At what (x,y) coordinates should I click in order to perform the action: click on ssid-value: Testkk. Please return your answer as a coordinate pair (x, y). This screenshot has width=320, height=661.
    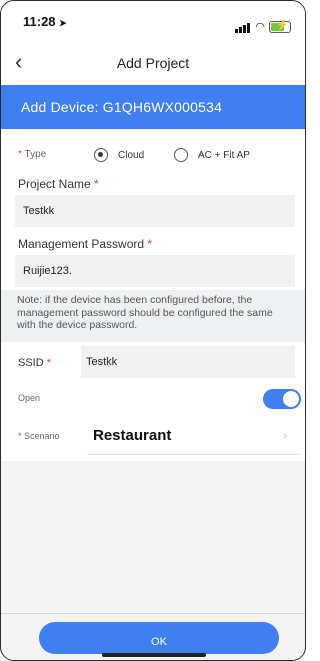
    Looking at the image, I should click on (102, 362).